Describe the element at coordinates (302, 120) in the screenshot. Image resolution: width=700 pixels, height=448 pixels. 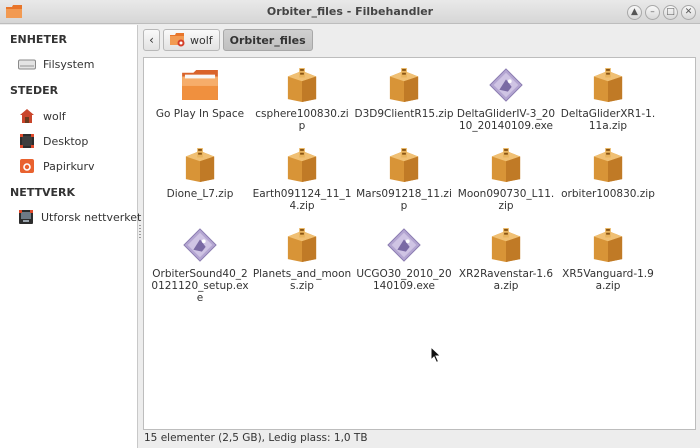
I see `file-name: csphere100830.zip` at that location.